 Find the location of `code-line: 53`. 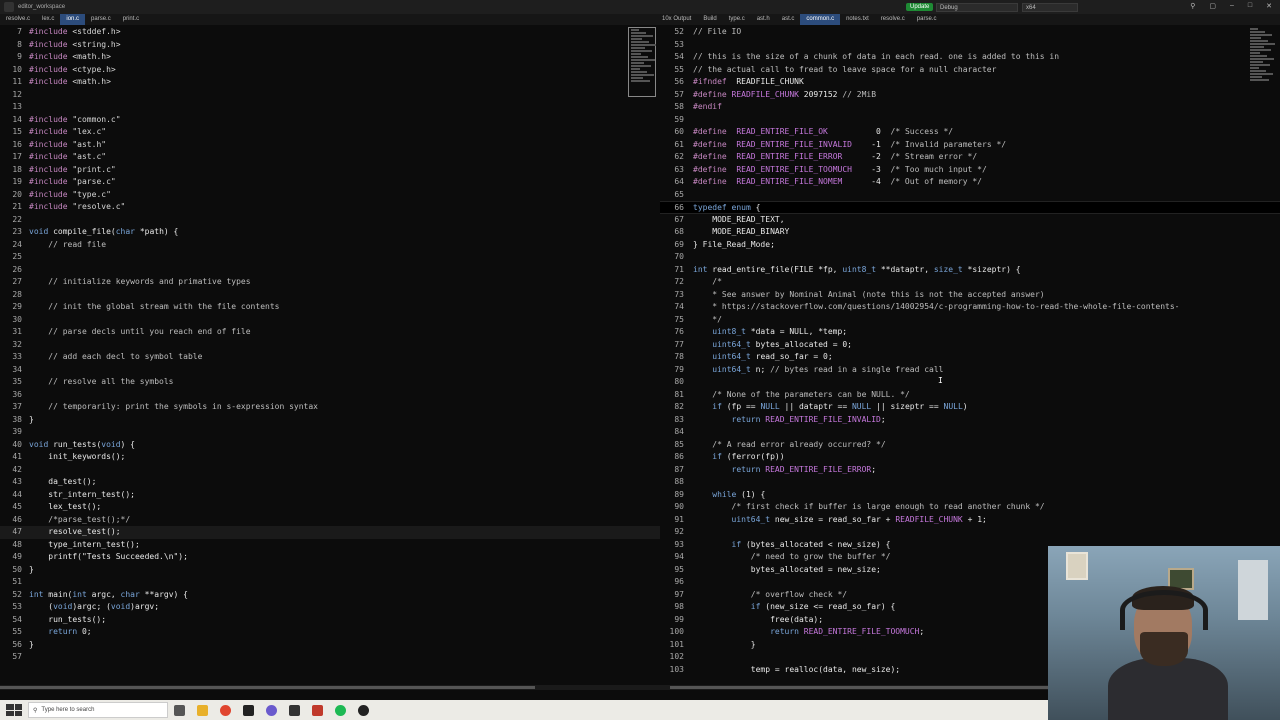

code-line: 53 is located at coordinates (970, 45).